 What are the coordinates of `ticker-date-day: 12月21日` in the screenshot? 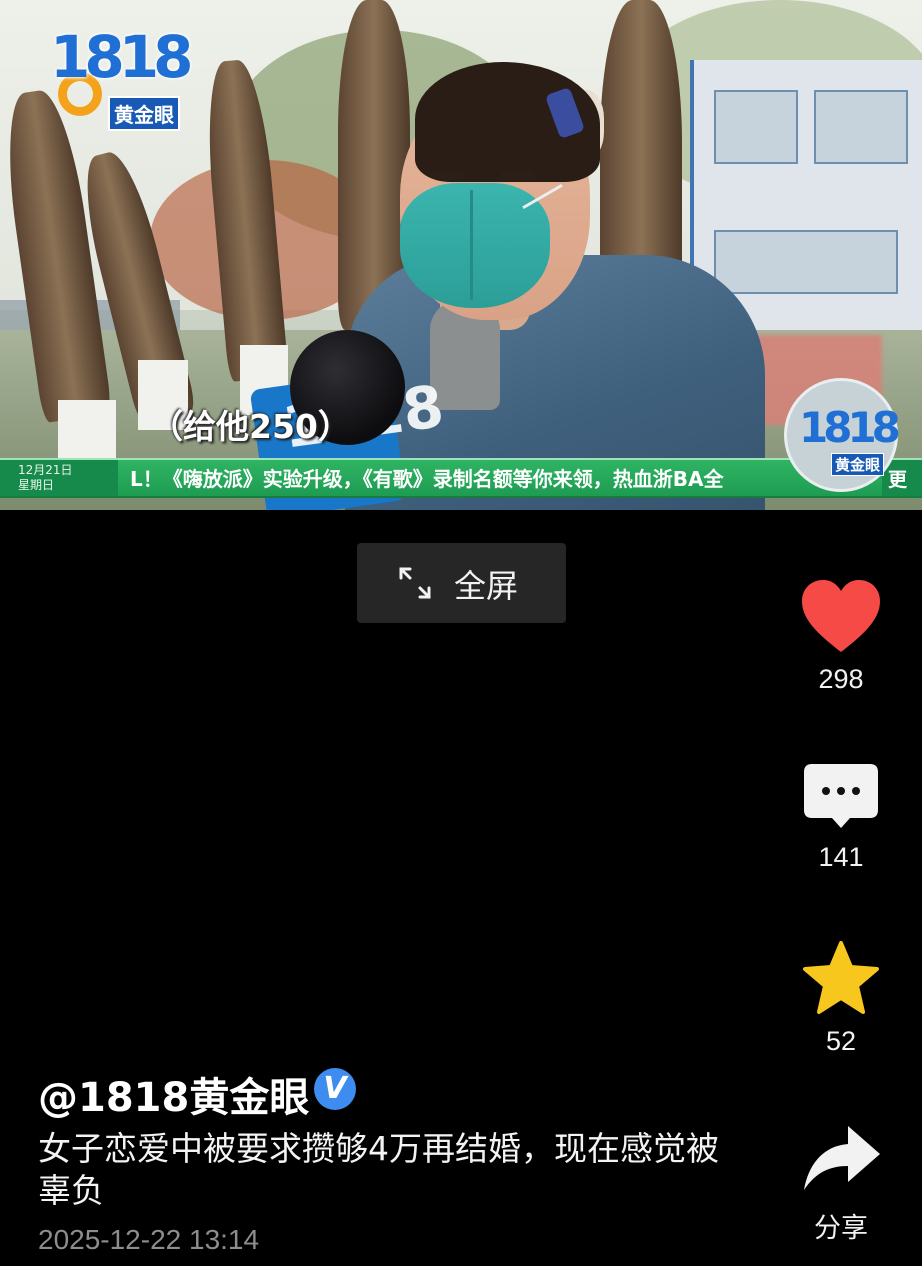 It's located at (45, 470).